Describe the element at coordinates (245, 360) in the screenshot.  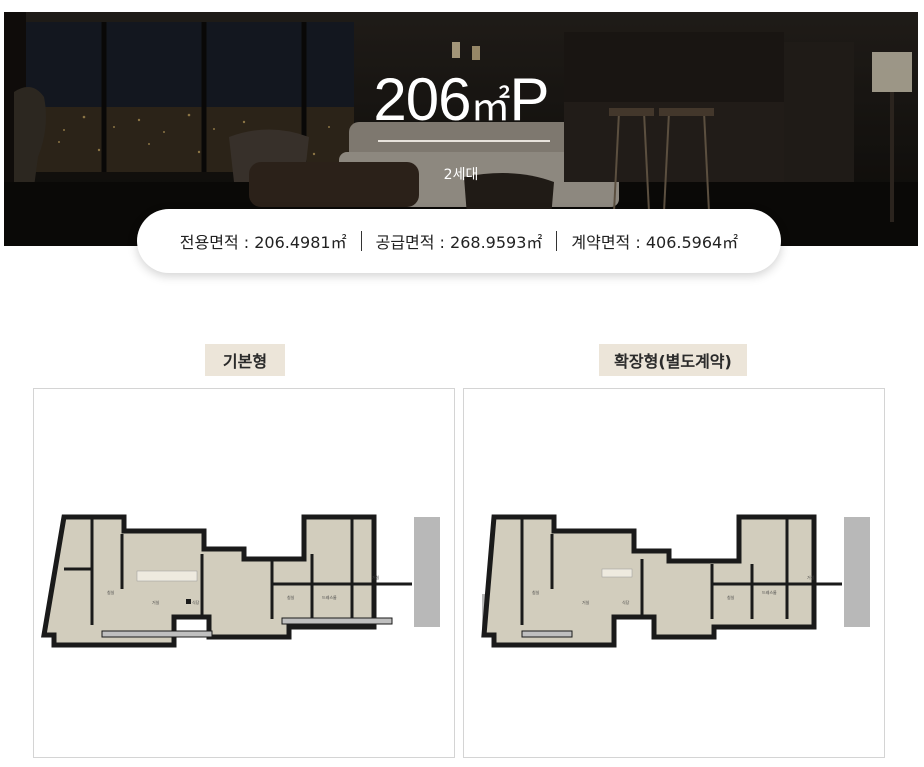
I see `basic-type-label: 기본형` at that location.